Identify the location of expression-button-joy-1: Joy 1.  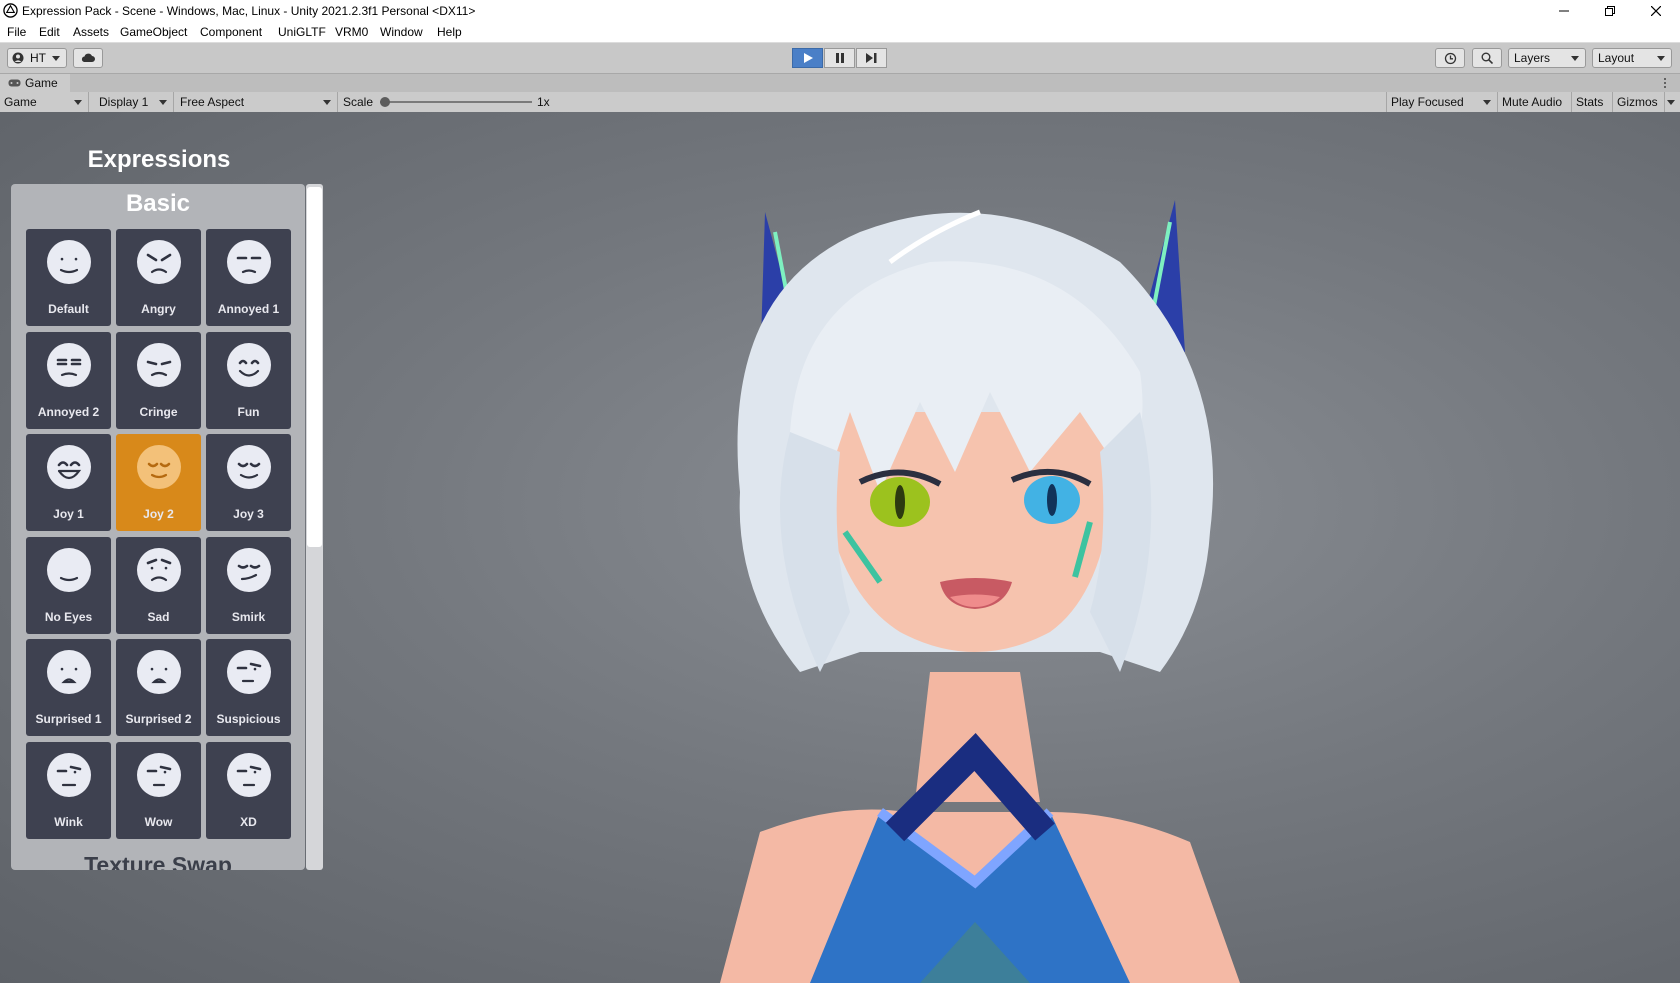
(68, 482).